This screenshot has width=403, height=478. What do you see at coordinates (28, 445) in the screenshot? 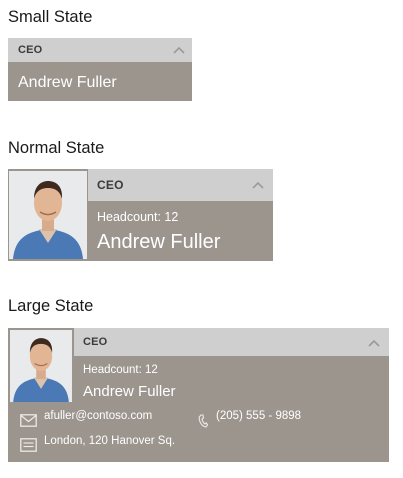
I see `address-card-icon` at bounding box center [28, 445].